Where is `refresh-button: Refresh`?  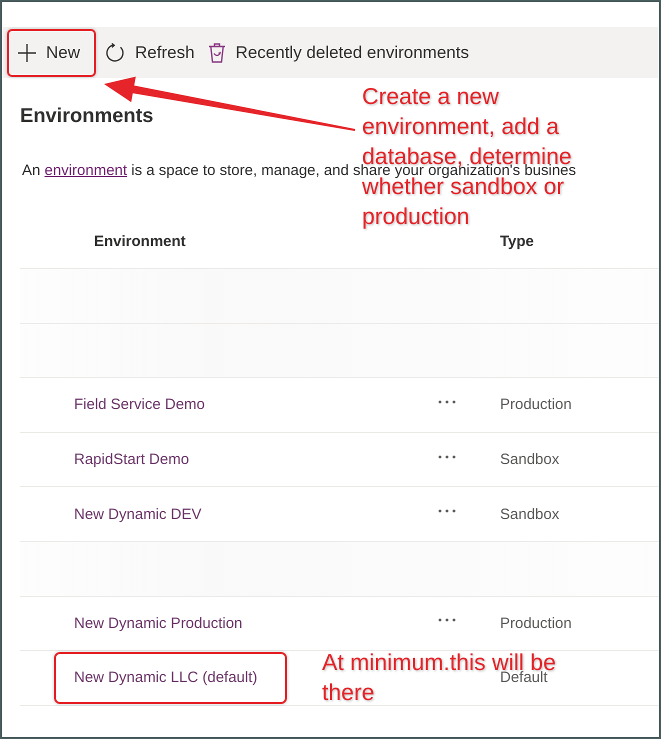
refresh-button: Refresh is located at coordinates (150, 52).